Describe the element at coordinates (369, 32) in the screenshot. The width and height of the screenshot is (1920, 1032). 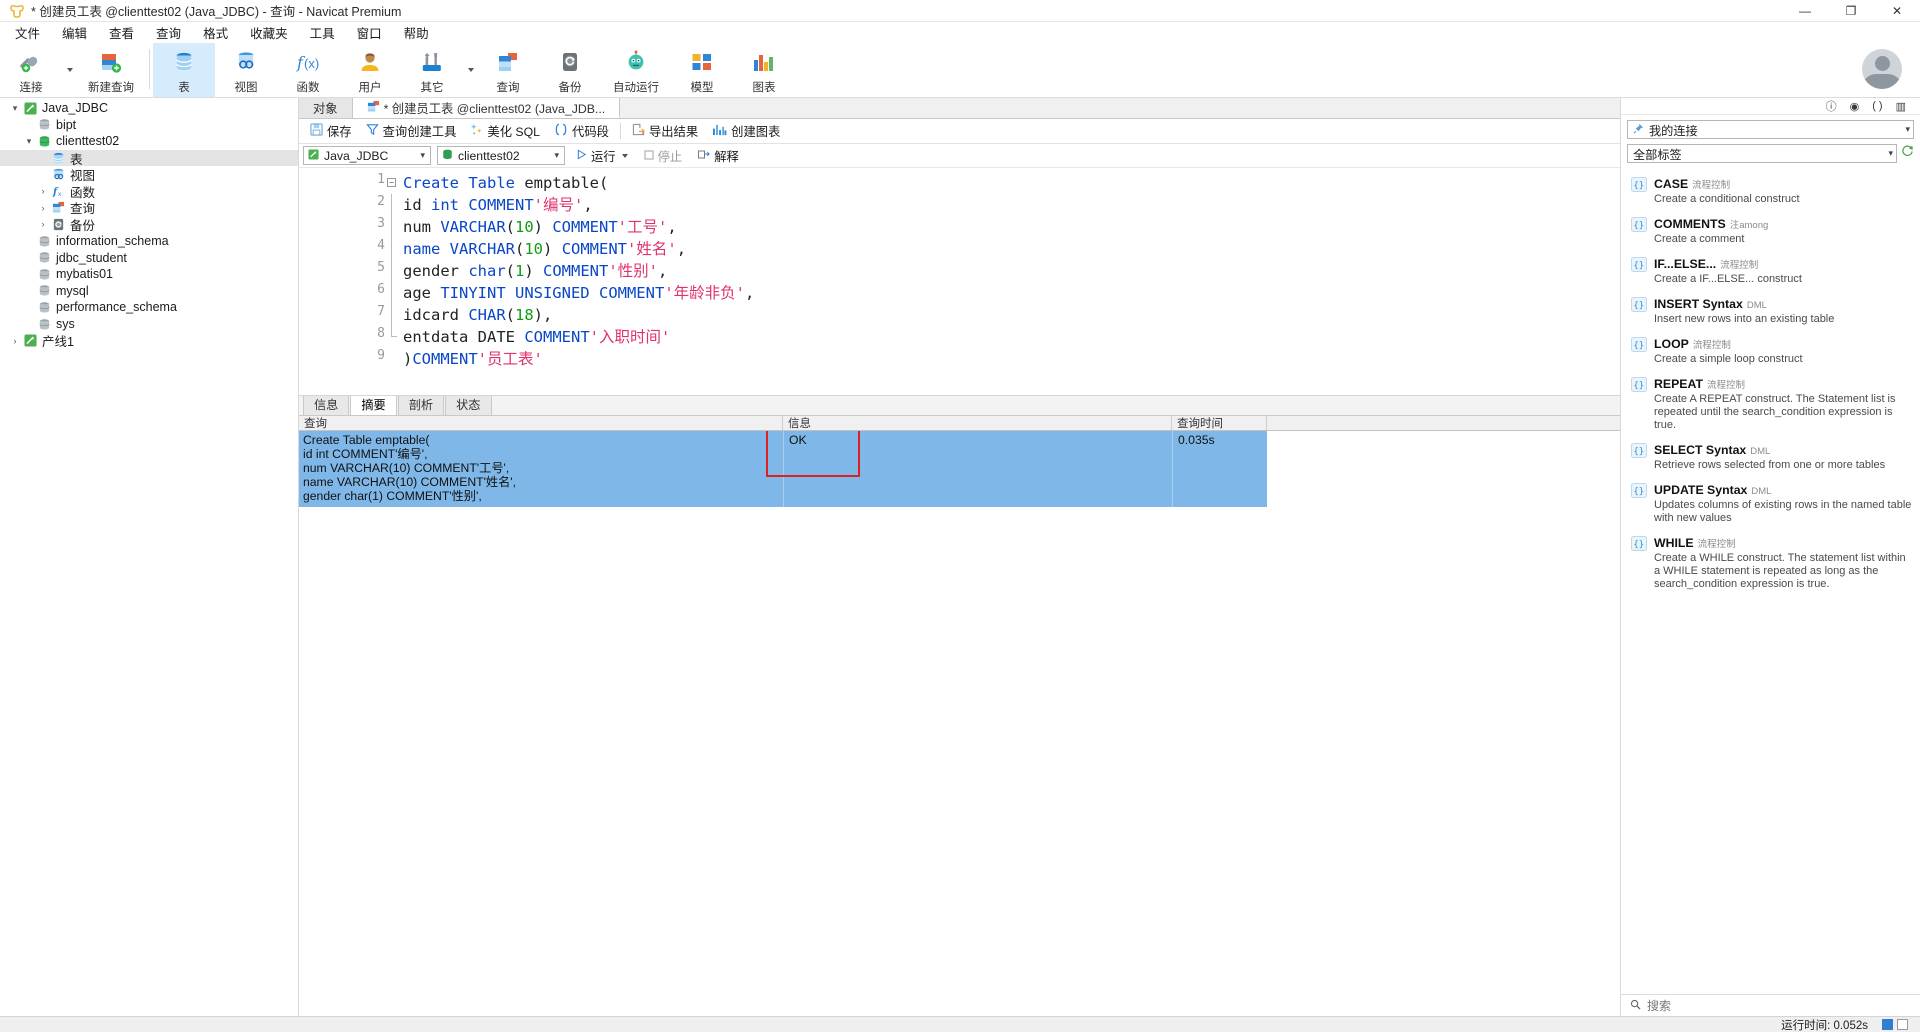
I see `menu-item-7: 窗口` at that location.